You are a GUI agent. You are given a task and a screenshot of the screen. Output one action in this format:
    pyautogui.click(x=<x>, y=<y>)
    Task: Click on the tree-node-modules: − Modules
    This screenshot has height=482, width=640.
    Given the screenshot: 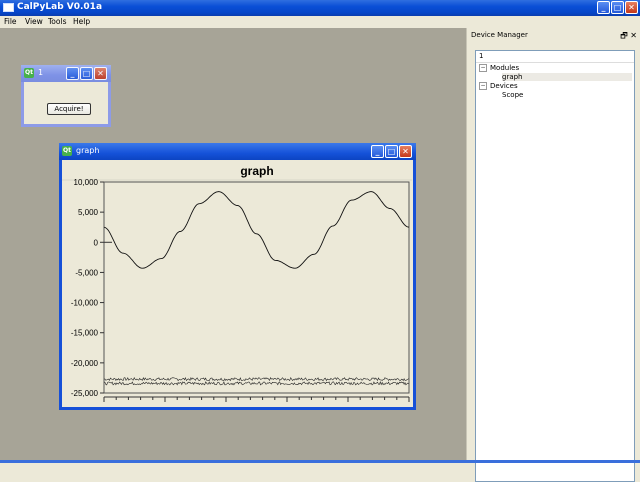 What is the action you would take?
    pyautogui.click(x=499, y=68)
    